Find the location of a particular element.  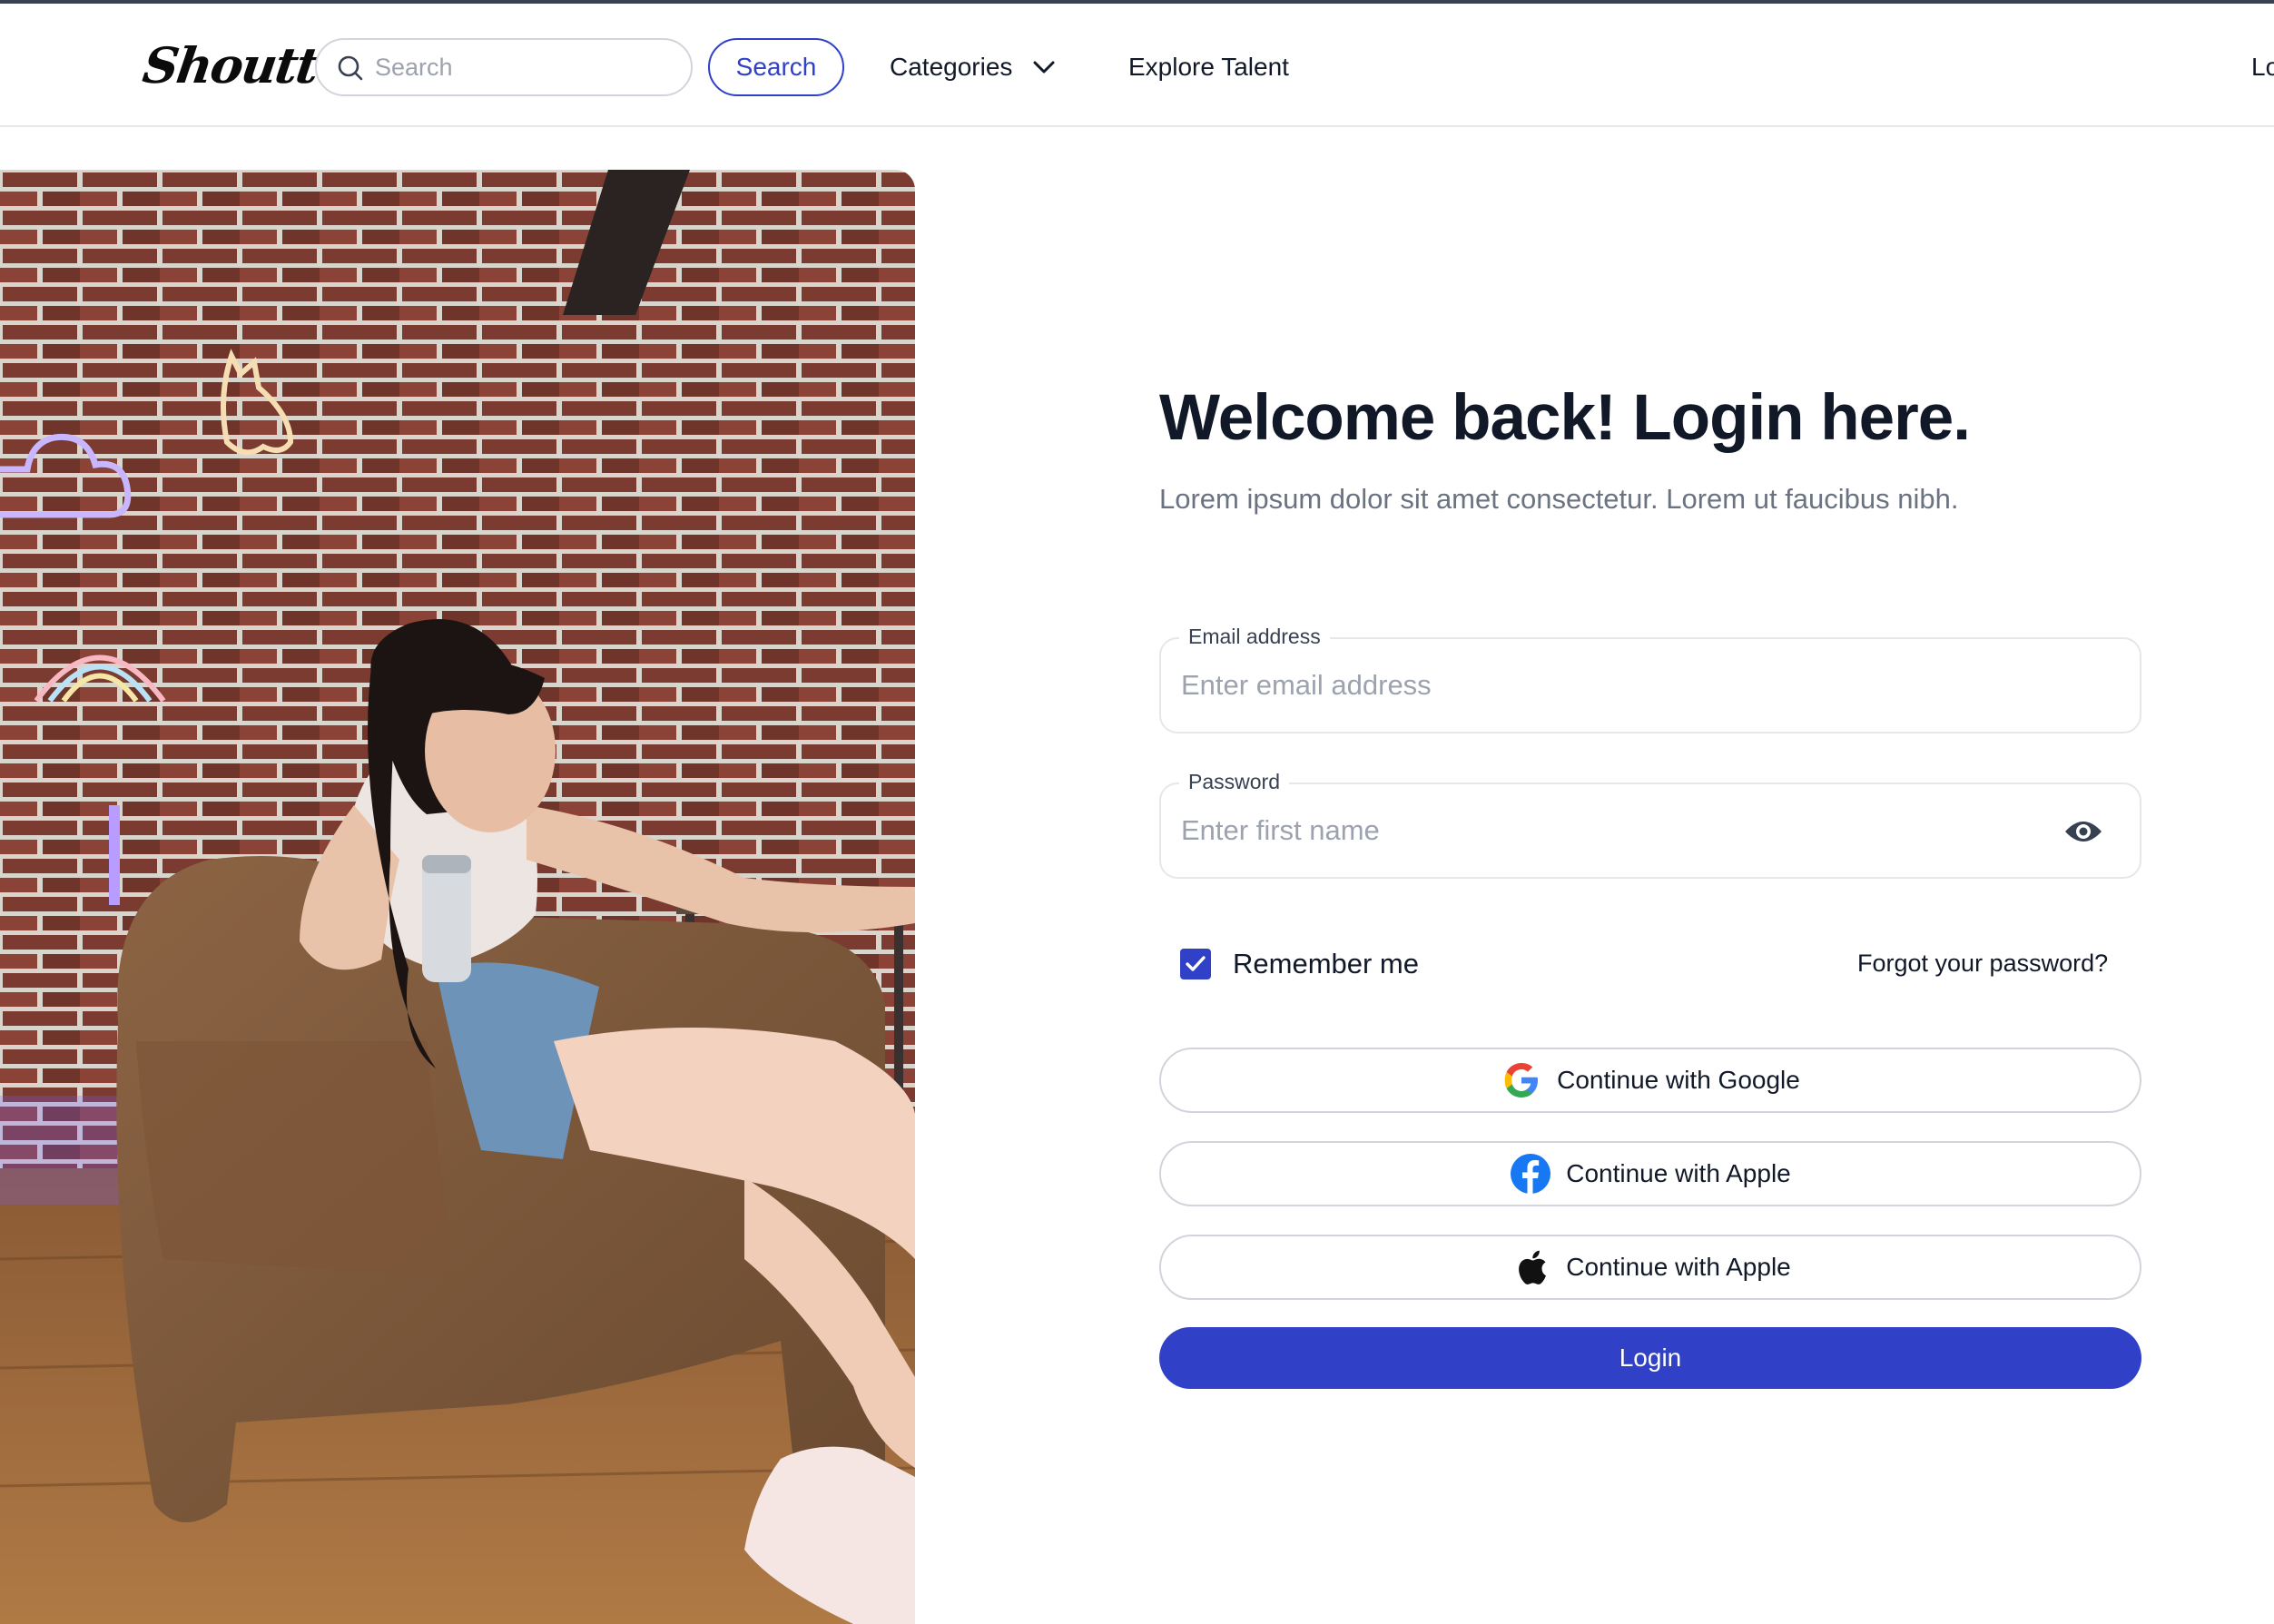

continue-with-facebook-label: Continue with Apple is located at coordinates (1679, 1173).